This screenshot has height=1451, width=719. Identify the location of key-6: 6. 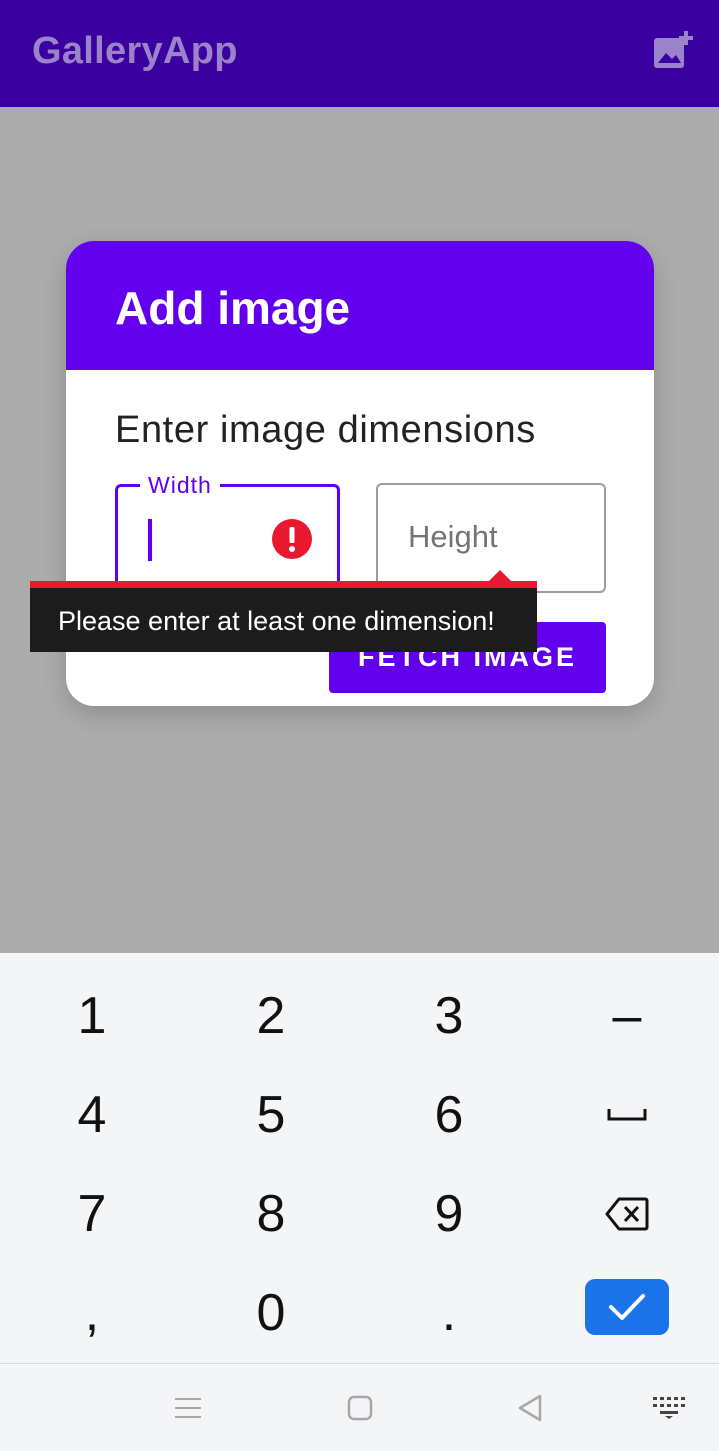
(449, 1115).